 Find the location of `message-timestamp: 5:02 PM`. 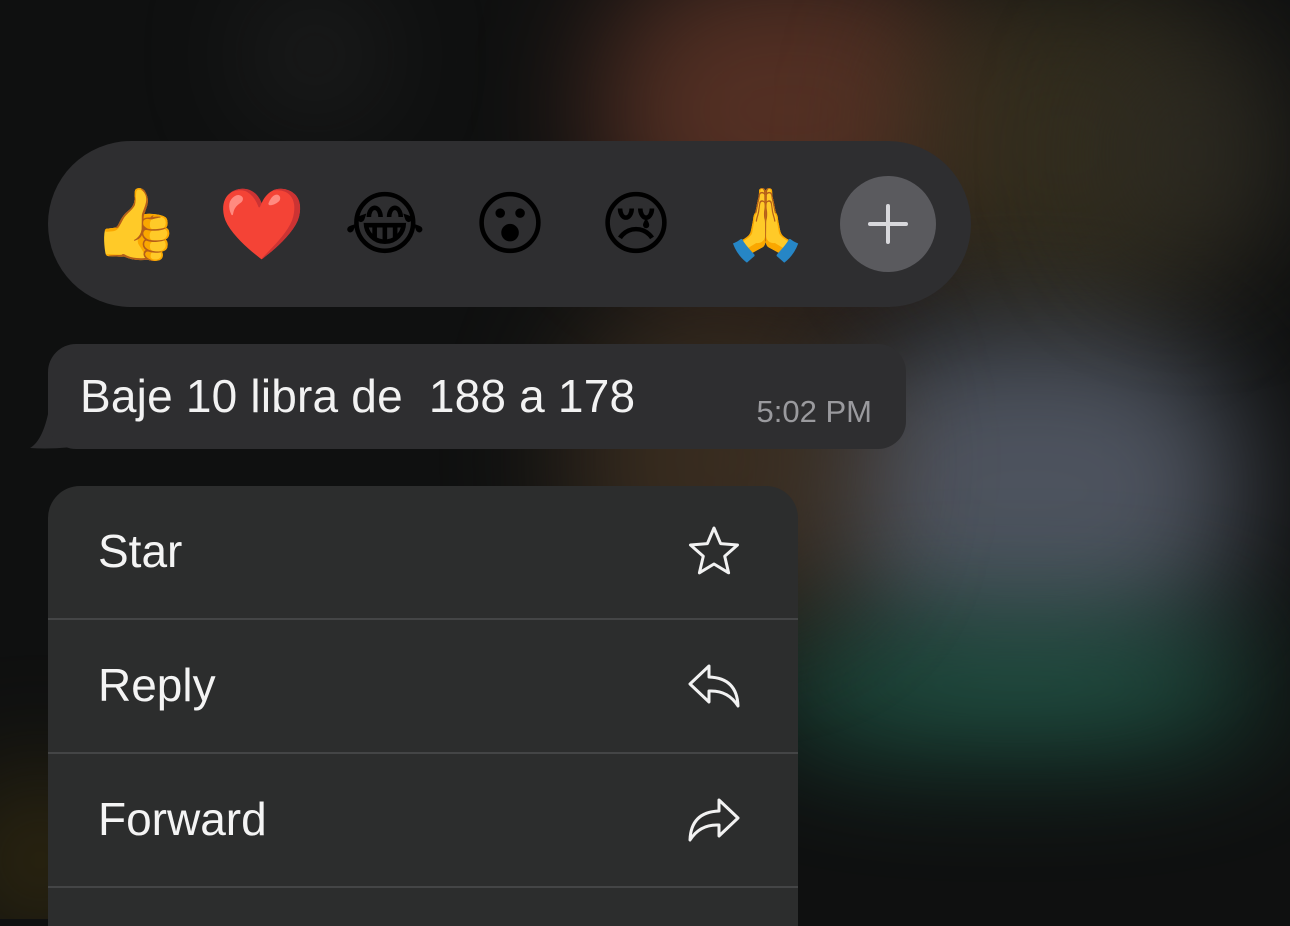

message-timestamp: 5:02 PM is located at coordinates (814, 411).